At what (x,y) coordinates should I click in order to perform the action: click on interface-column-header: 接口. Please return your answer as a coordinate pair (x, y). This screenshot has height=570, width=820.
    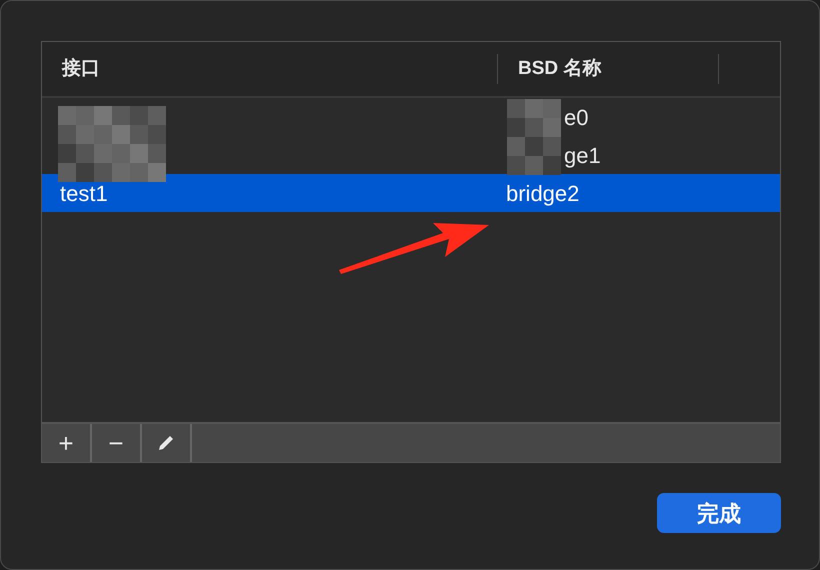
    Looking at the image, I should click on (269, 69).